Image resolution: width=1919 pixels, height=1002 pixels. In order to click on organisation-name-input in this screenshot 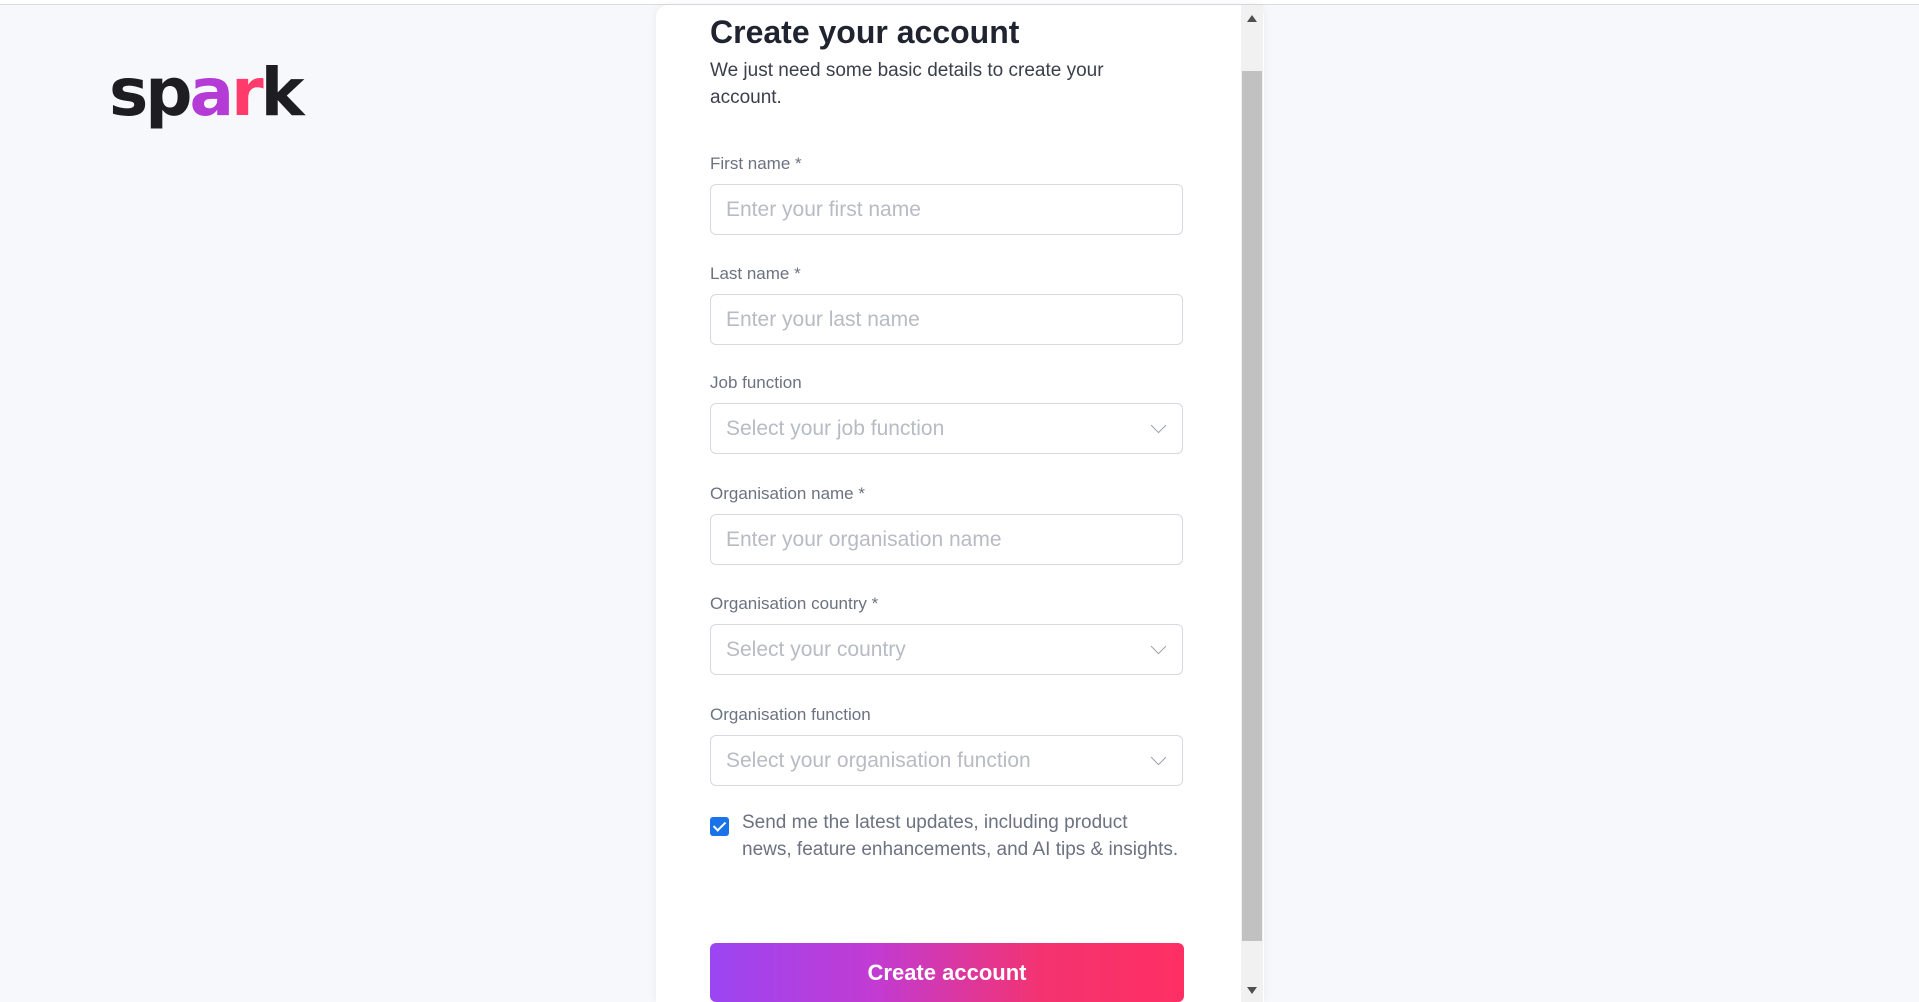, I will do `click(928, 539)`.